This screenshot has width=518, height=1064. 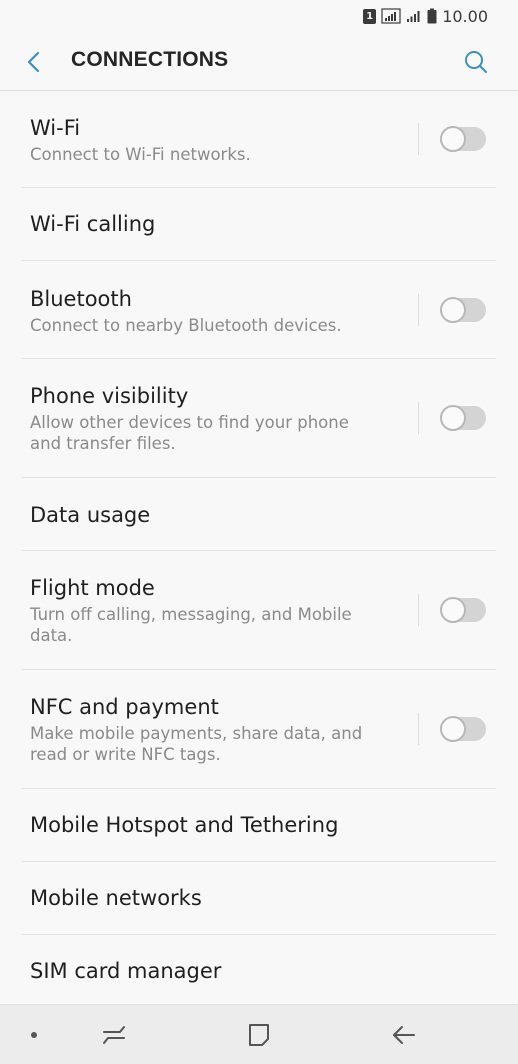 I want to click on nav-back-button, so click(x=404, y=1034).